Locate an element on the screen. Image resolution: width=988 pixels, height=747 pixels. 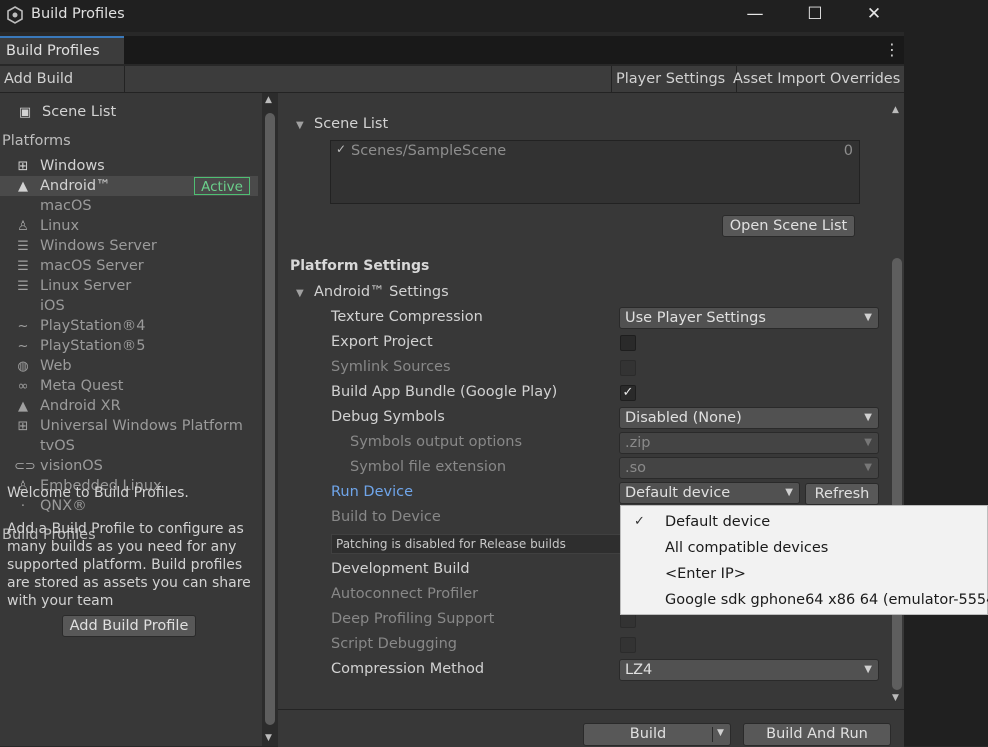
platform-label: tvOS is located at coordinates (57, 446).